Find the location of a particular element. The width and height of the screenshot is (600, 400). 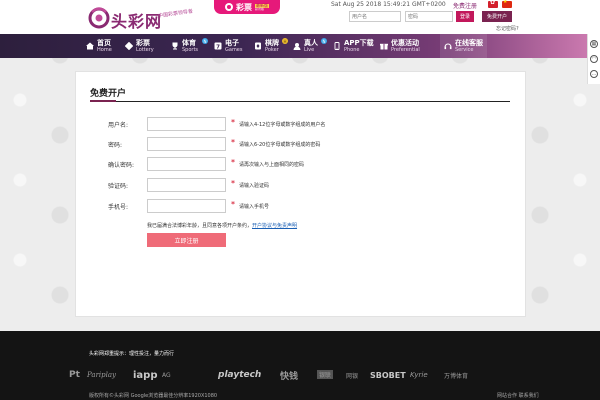

partner-logo-ag: AG is located at coordinates (166, 375).